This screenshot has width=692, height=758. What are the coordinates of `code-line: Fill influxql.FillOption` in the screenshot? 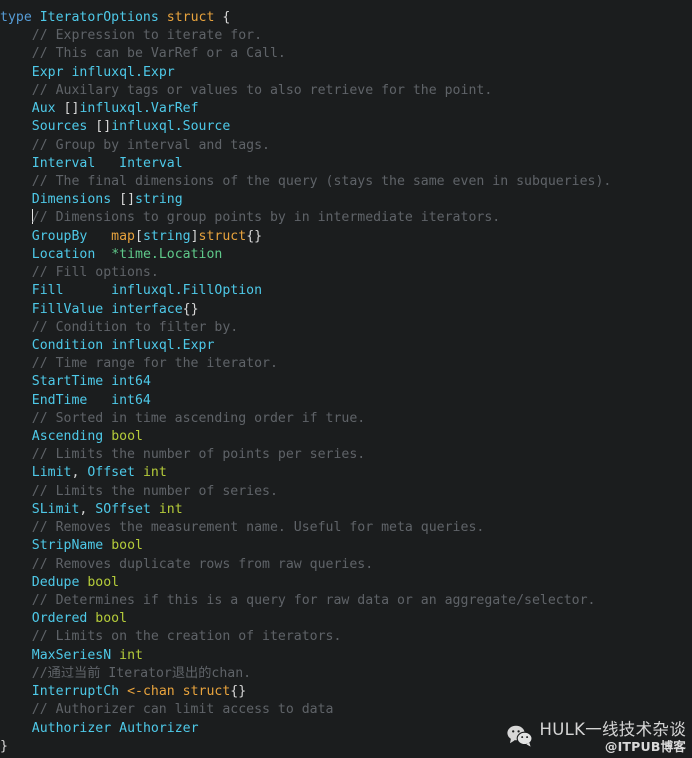 It's located at (346, 291).